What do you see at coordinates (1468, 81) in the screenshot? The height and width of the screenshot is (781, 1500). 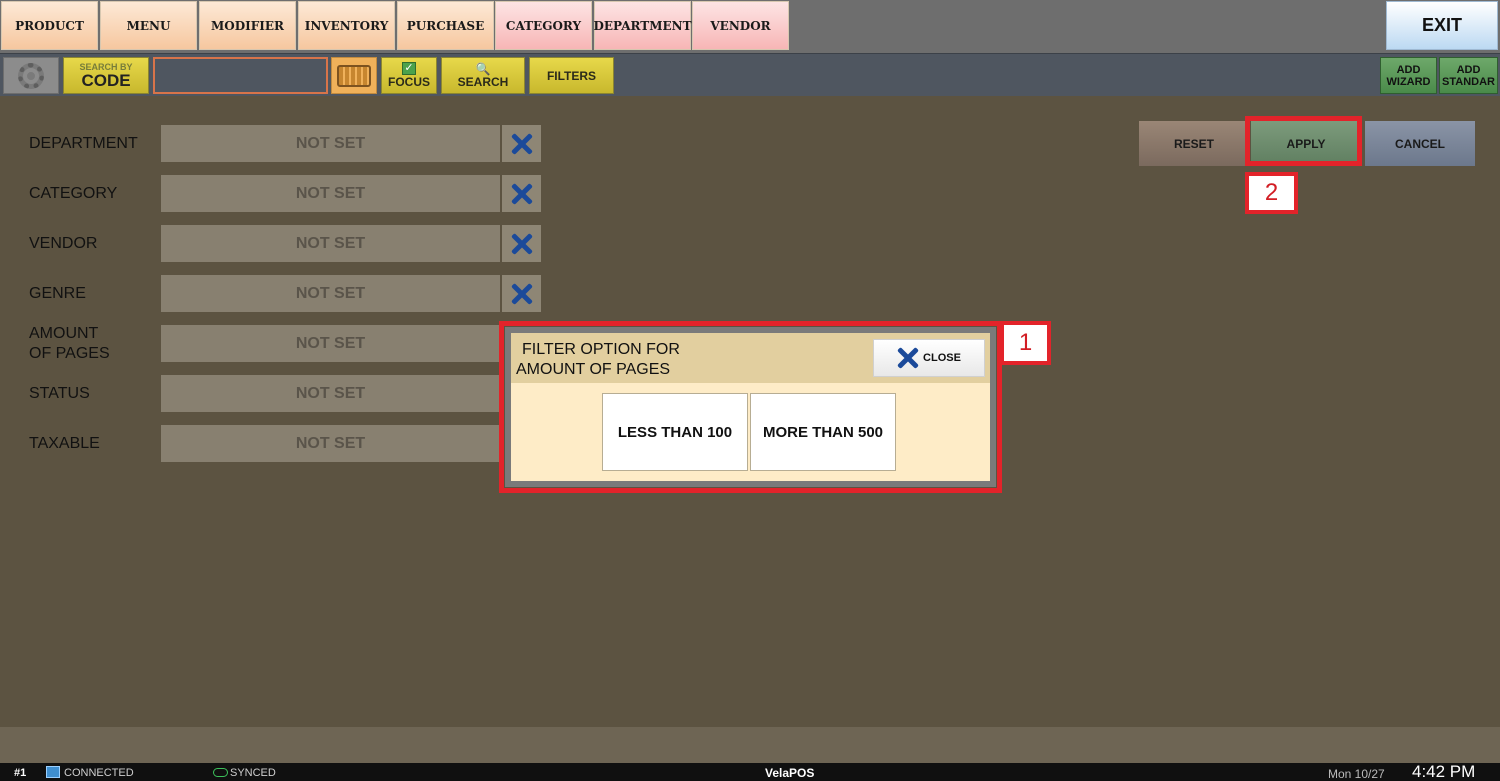 I see `add-standard-label-2: STANDAR` at bounding box center [1468, 81].